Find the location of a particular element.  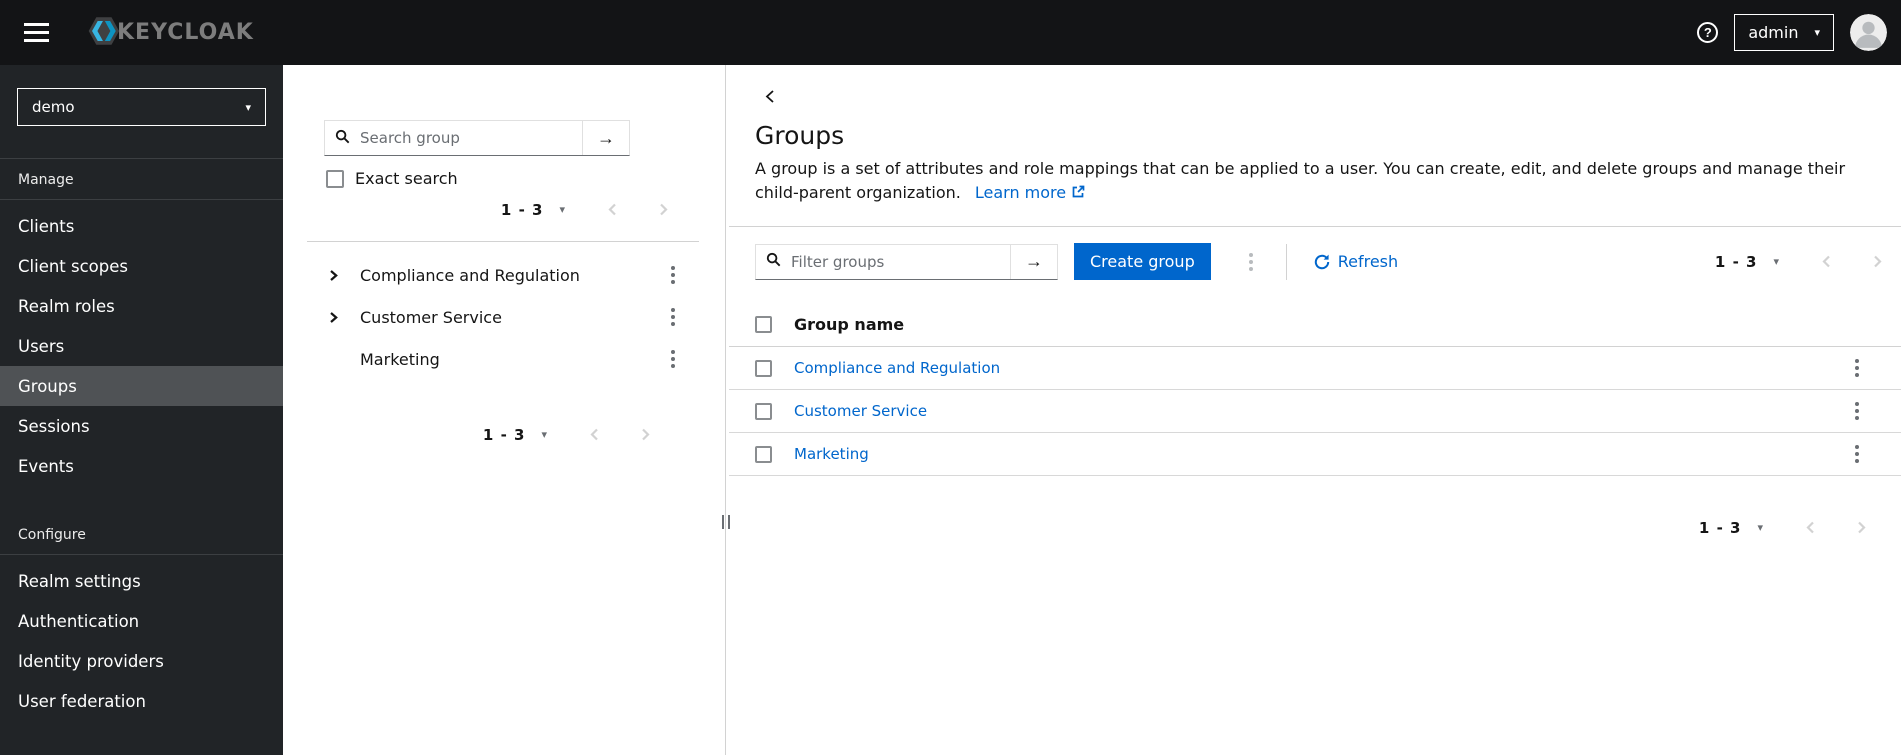

sidebar-item-events: Events is located at coordinates (141, 466).